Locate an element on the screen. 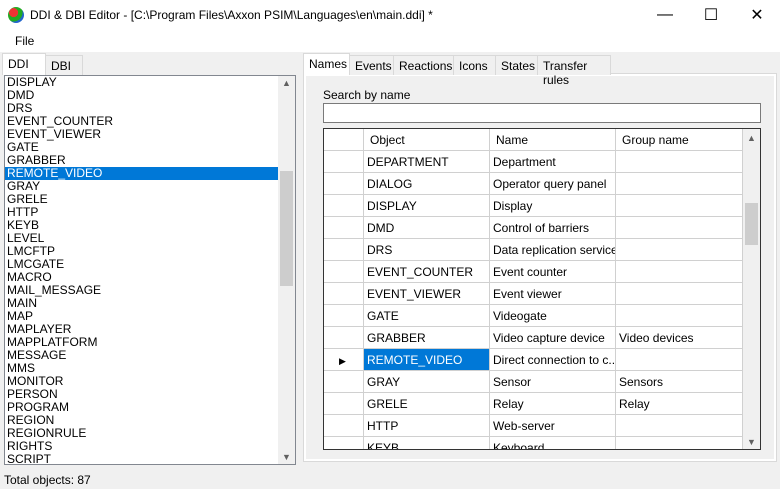 Image resolution: width=780 pixels, height=489 pixels. list-item: KEYB is located at coordinates (141, 225).